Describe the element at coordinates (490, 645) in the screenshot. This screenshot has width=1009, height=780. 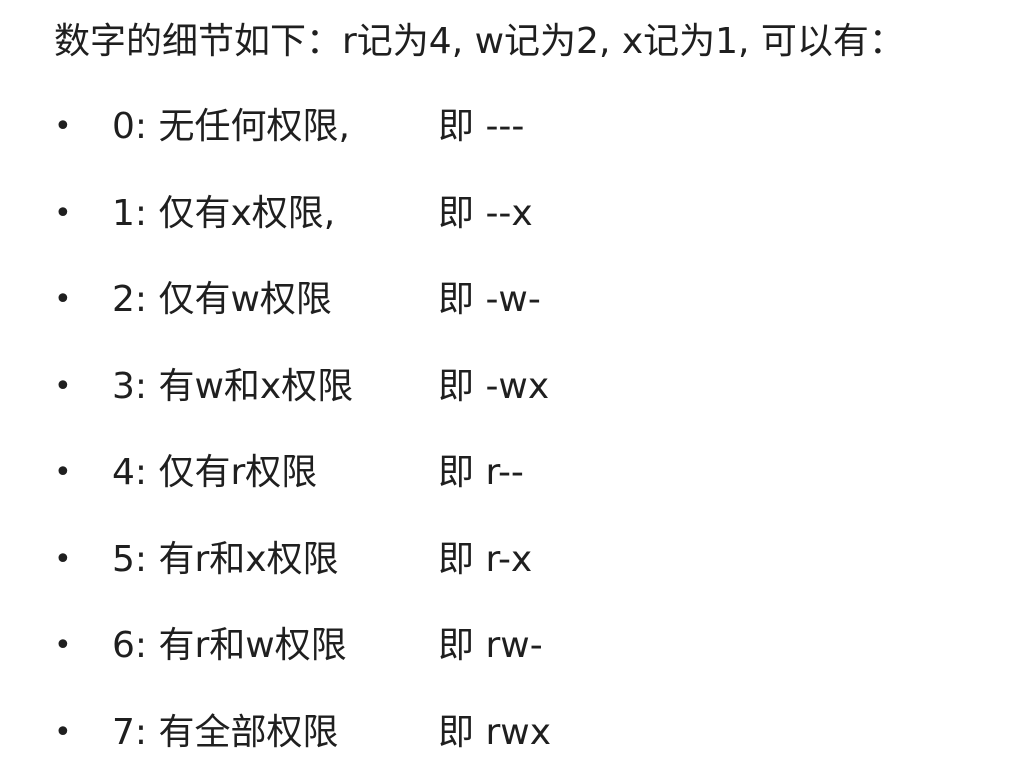
I see `symbolic-notation: 即 rw-` at that location.